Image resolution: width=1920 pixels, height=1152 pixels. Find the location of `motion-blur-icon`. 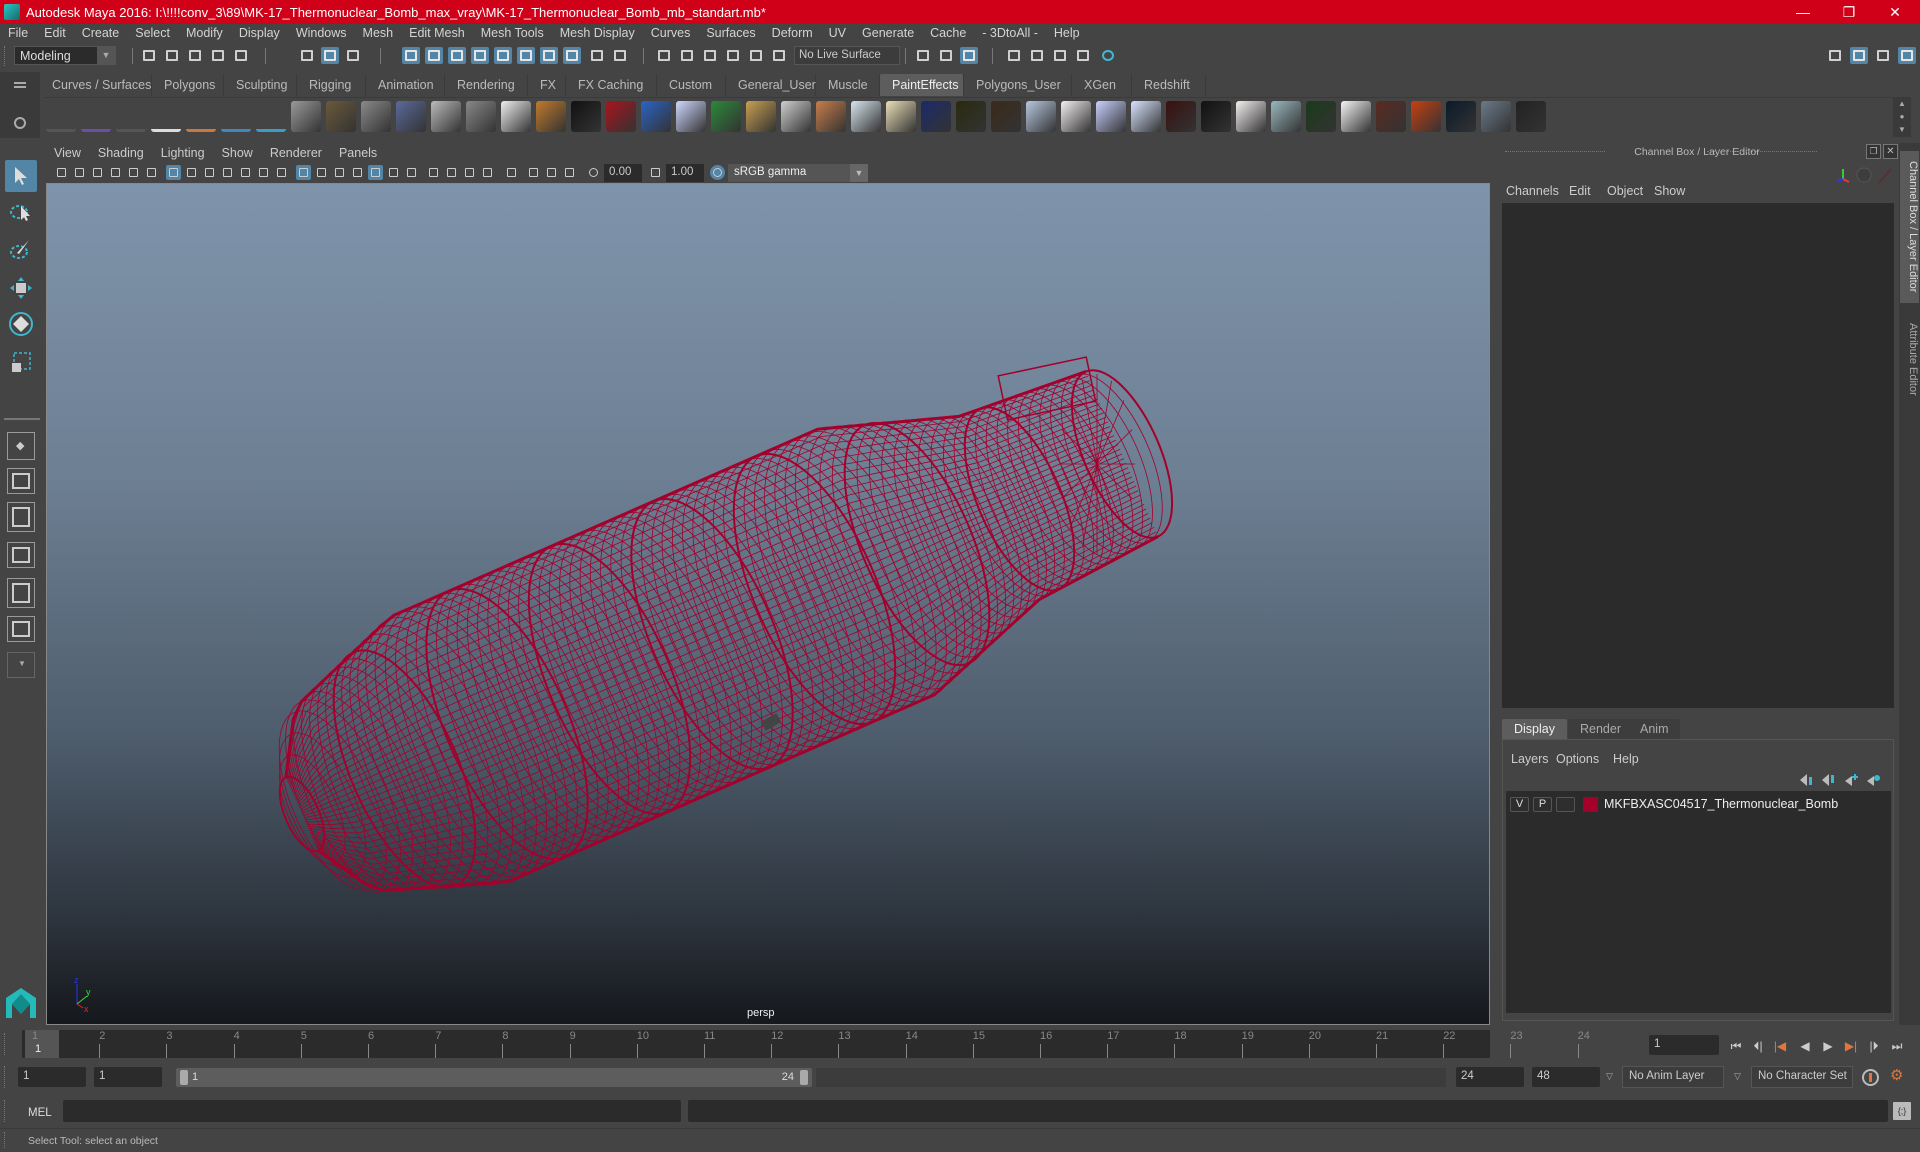

motion-blur-icon is located at coordinates (451, 172).